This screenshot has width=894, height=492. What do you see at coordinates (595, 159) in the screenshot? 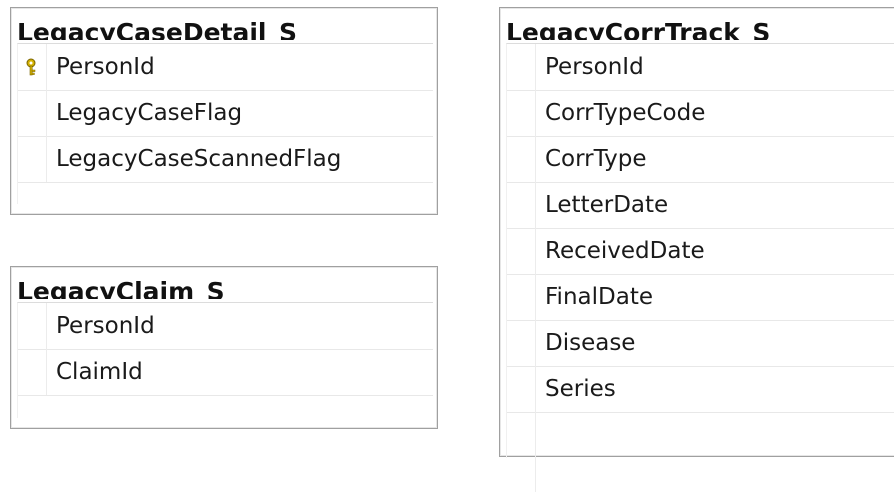
I see `column-name-corr-type: CorrType` at bounding box center [595, 159].